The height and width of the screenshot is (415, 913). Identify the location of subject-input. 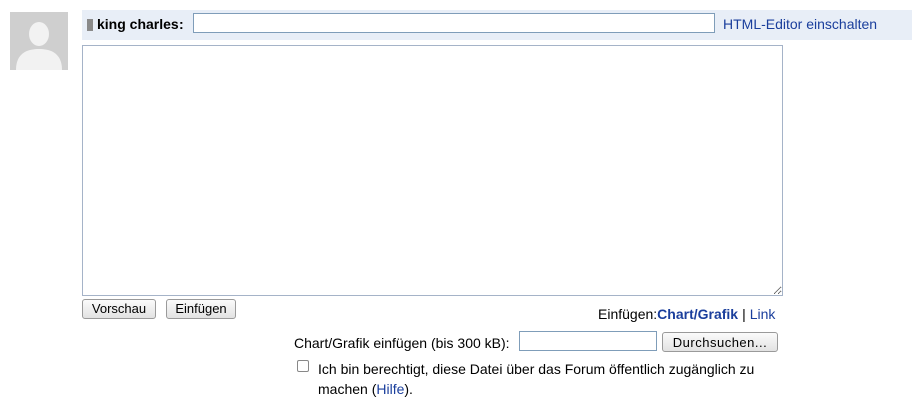
(454, 23).